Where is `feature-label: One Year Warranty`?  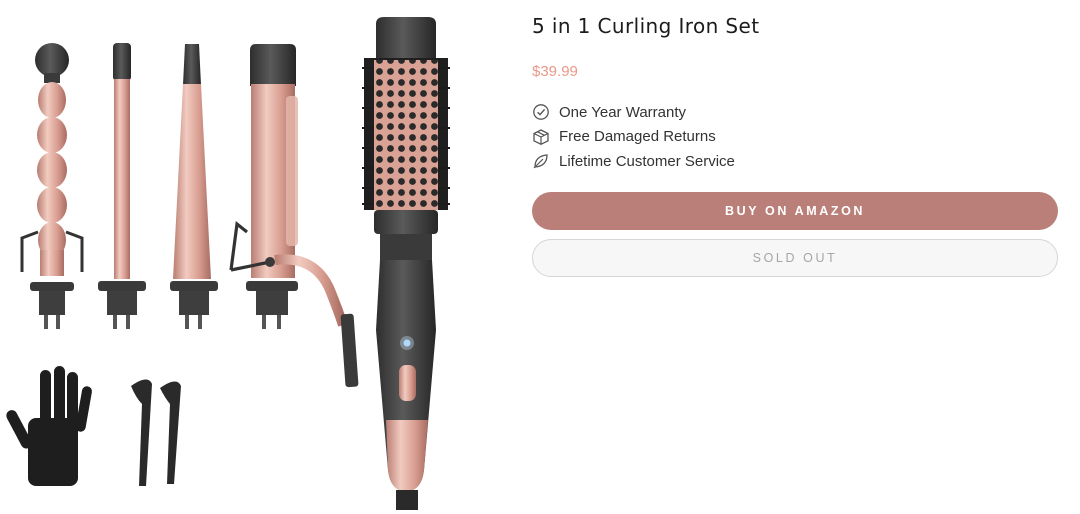
feature-label: One Year Warranty is located at coordinates (623, 112).